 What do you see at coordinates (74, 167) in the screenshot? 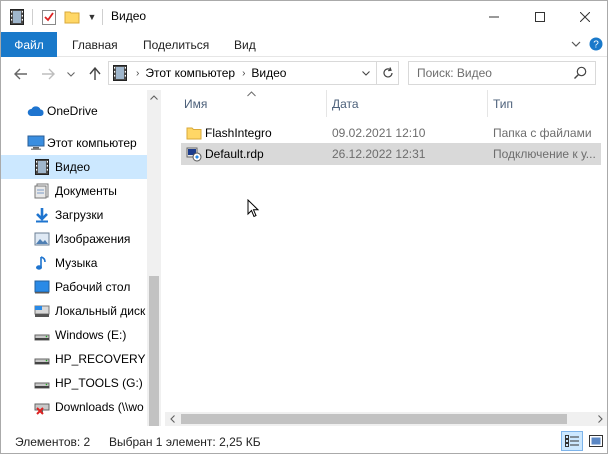
I see `nav-item-video: Видео` at bounding box center [74, 167].